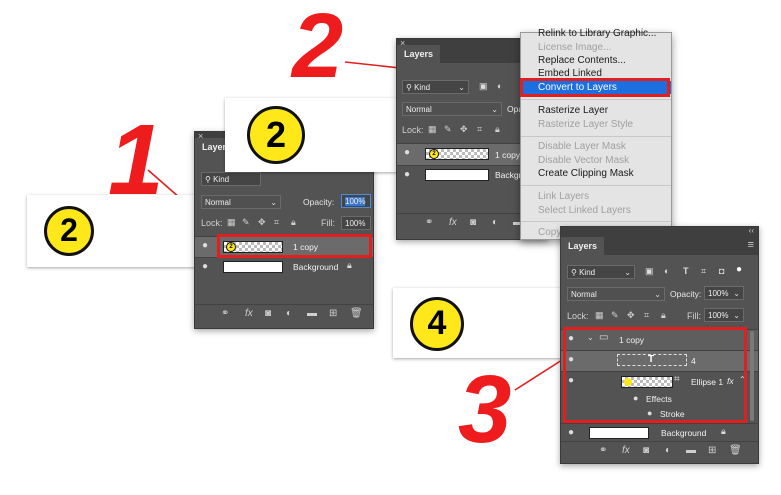  Describe the element at coordinates (596, 173) in the screenshot. I see `menu-item-create-clipping-mask: Create Clipping Mask` at that location.